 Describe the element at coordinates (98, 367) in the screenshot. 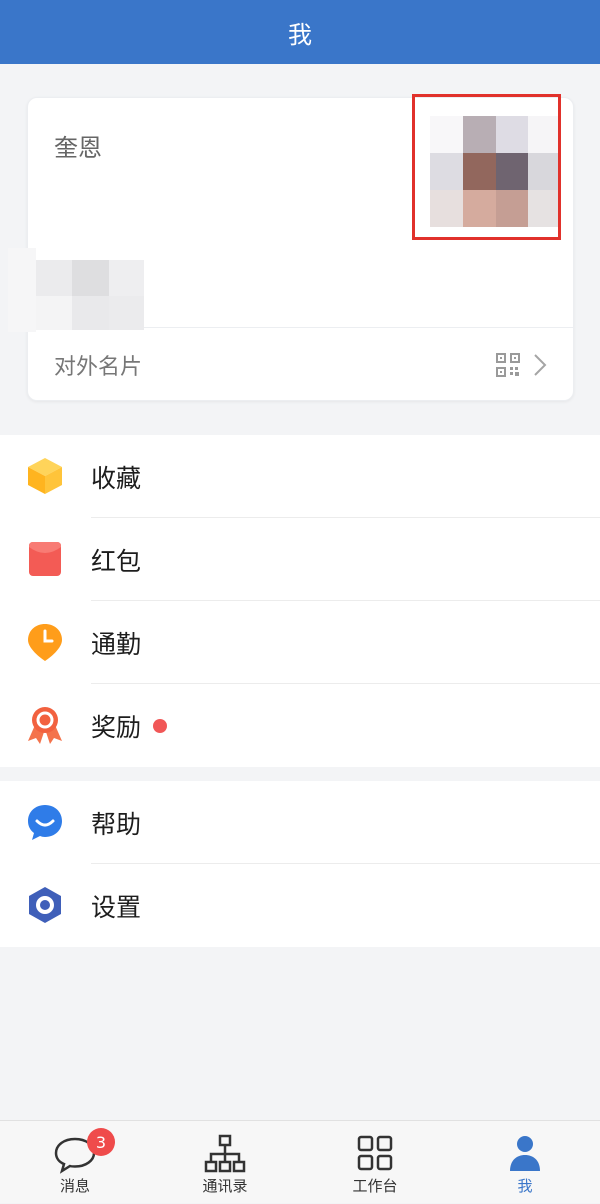

I see `business-card-label: 对外名片` at that location.